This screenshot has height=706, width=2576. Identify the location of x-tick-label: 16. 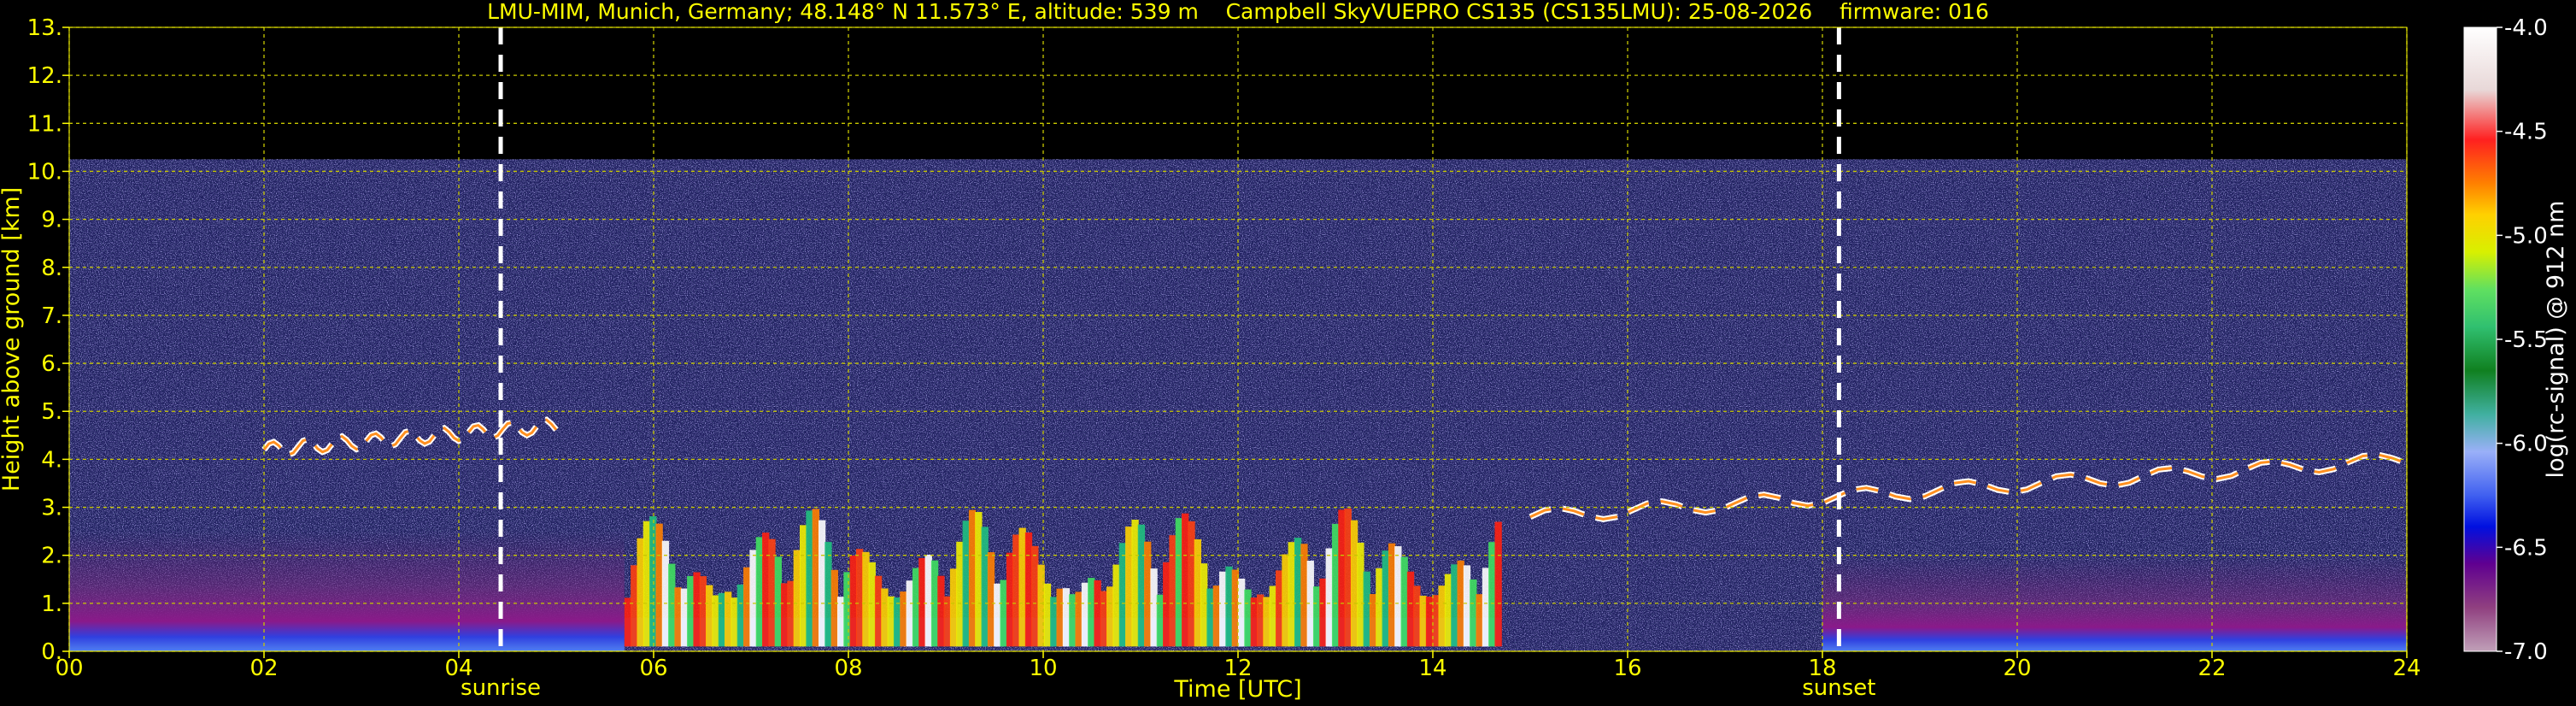
(1627, 668).